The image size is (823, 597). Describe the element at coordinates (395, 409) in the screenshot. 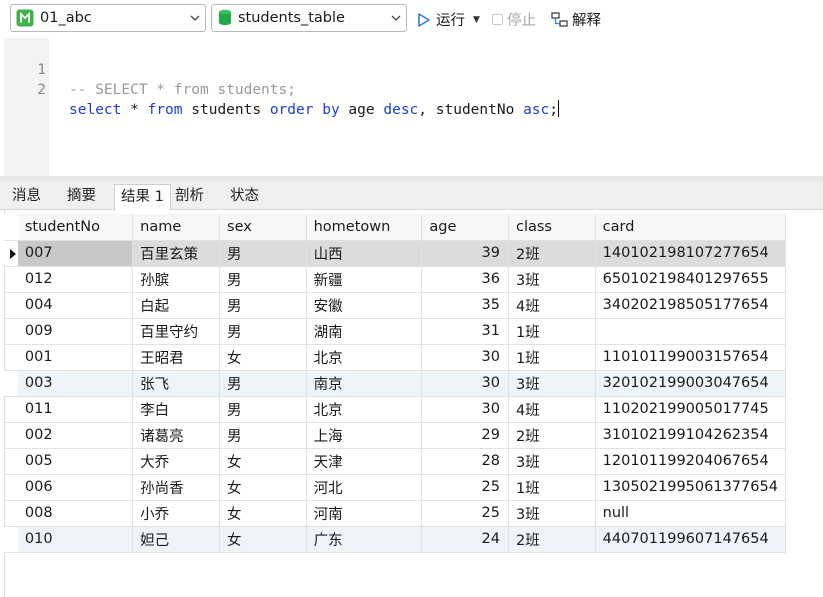

I see `table-row: 011 李白男北京 30 4班 110202199005017745` at that location.